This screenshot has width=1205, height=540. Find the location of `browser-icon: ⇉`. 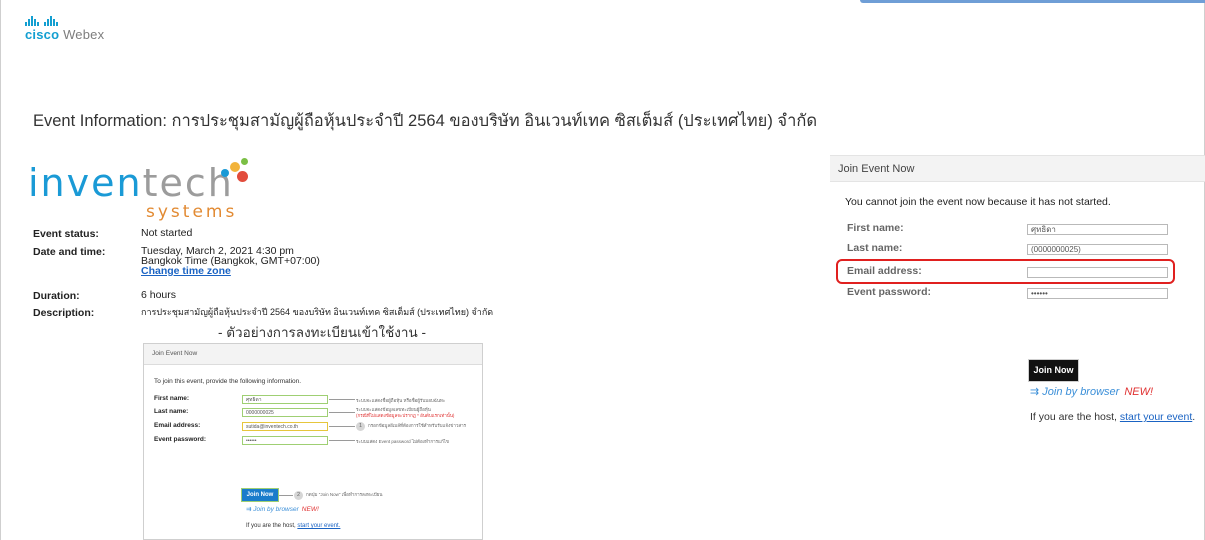

browser-icon: ⇉ is located at coordinates (1035, 392).